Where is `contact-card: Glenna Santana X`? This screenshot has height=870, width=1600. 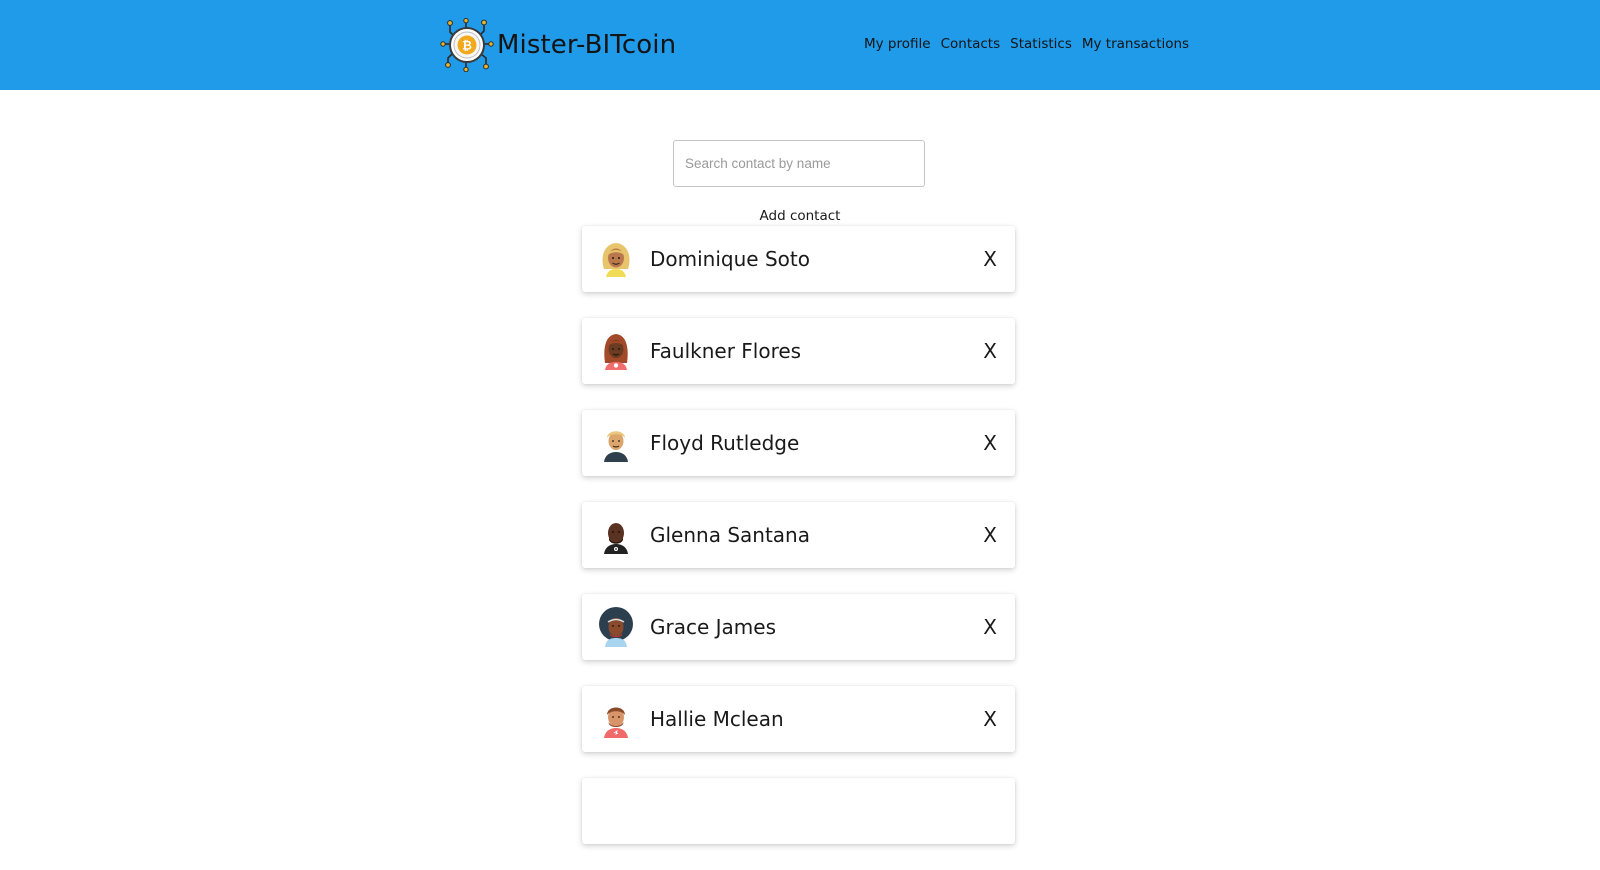 contact-card: Glenna Santana X is located at coordinates (798, 535).